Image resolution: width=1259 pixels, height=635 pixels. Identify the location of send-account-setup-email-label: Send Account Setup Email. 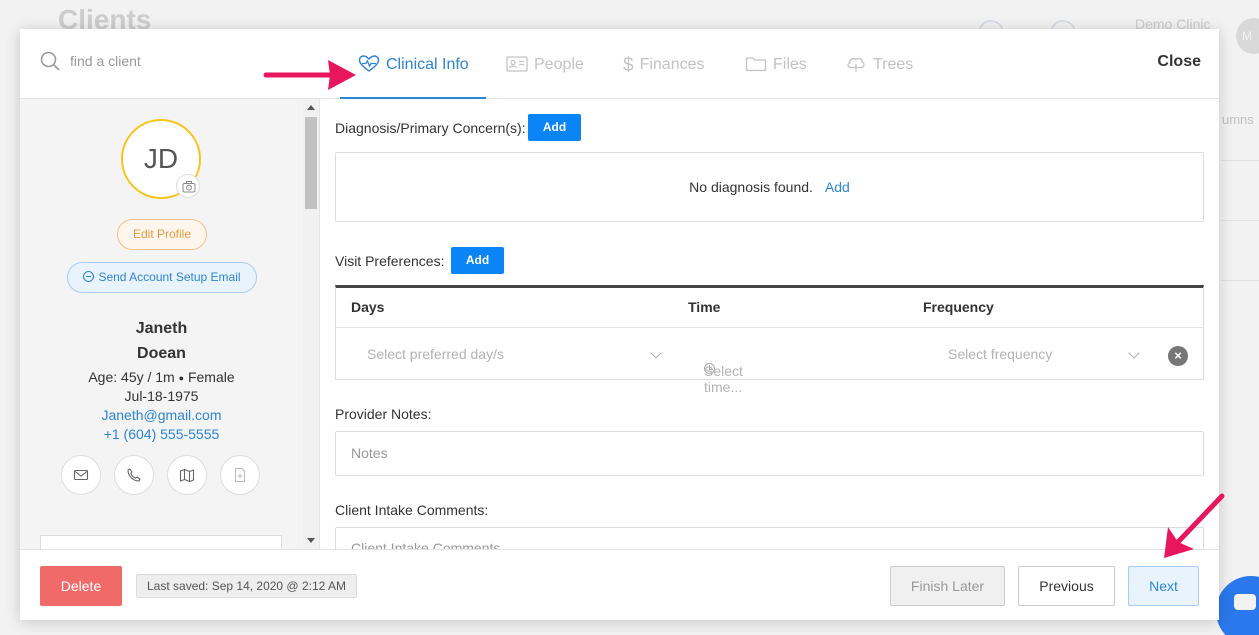
(169, 277).